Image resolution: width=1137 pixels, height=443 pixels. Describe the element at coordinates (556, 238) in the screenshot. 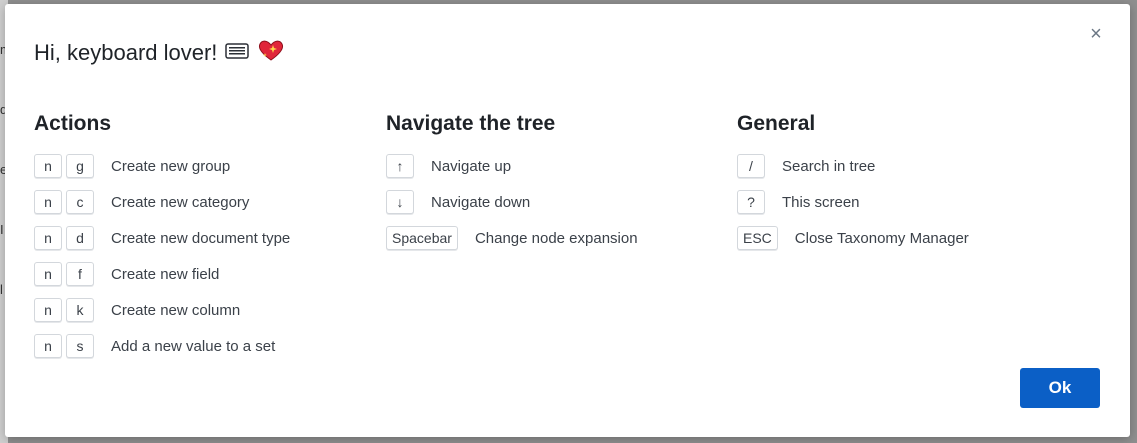

I see `shortcut-description: Change node expansion` at that location.